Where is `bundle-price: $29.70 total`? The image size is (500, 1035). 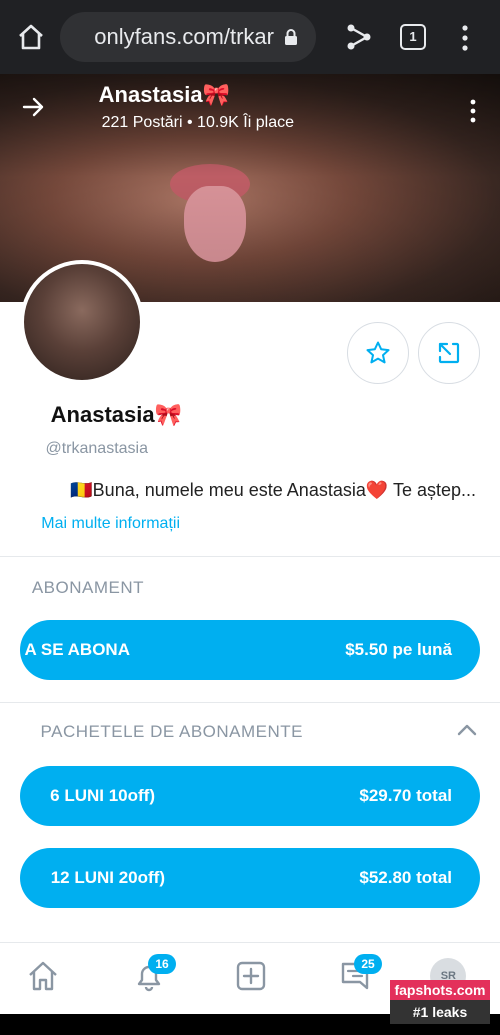
bundle-price: $29.70 total is located at coordinates (405, 795).